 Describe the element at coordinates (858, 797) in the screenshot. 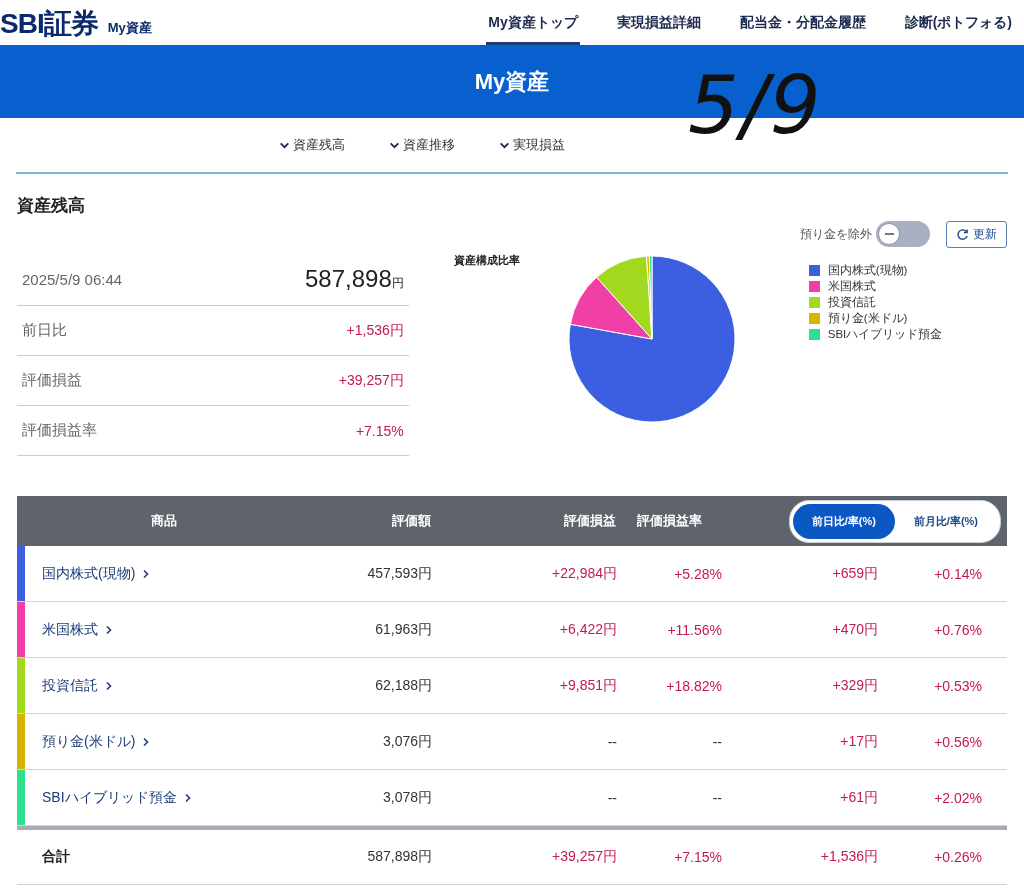

I see `table-cell-text: +61円` at that location.